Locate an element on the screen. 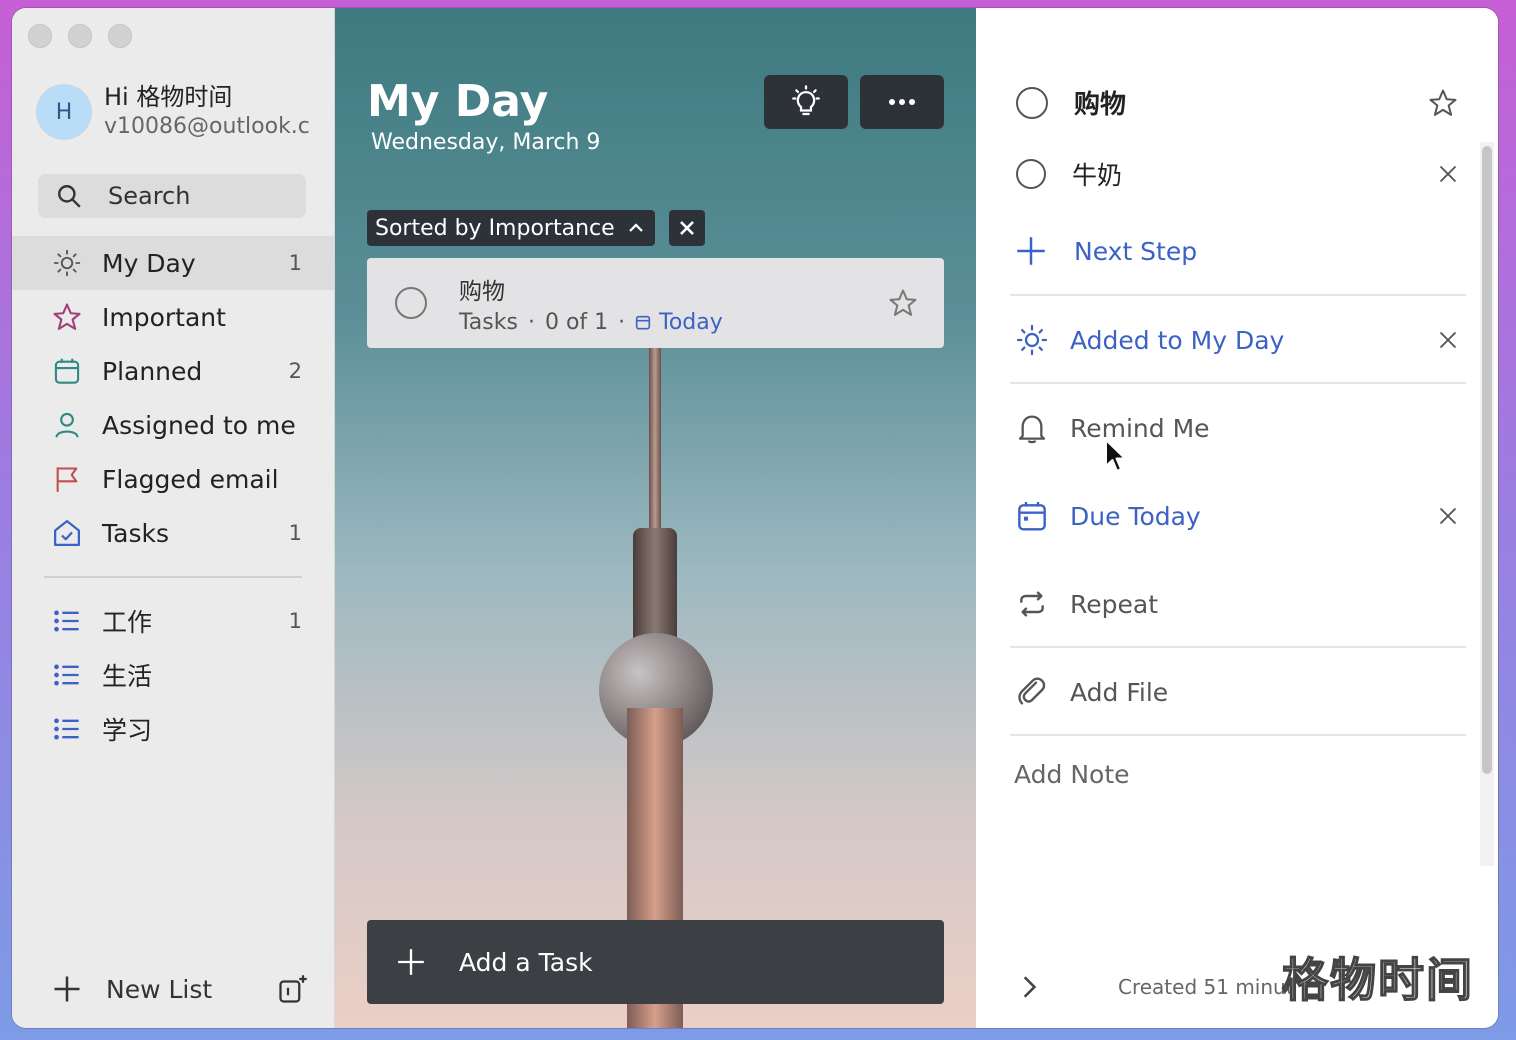 This screenshot has height=1040, width=1516. task-title: 购物 is located at coordinates (482, 291).